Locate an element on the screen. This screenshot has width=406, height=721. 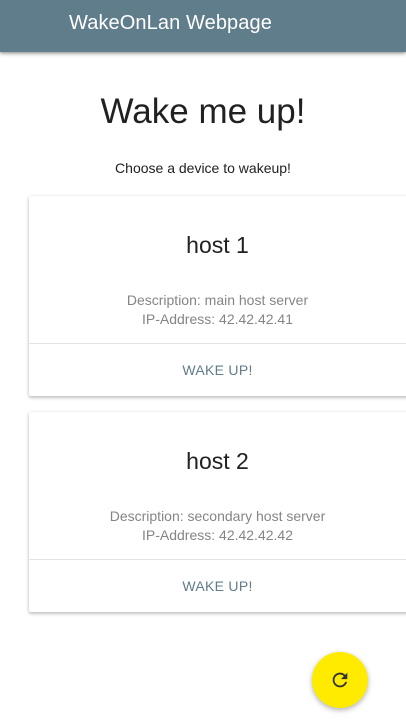
refresh-button is located at coordinates (340, 680).